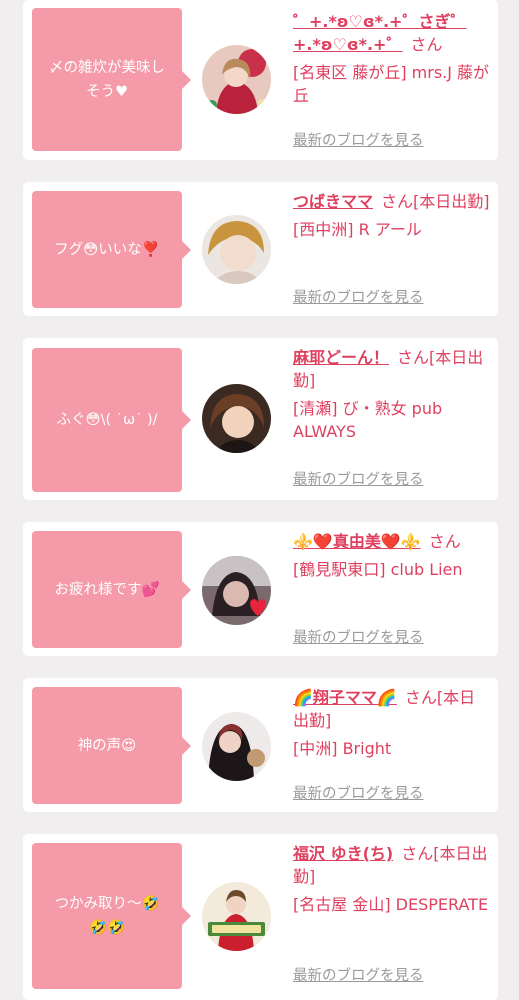 The height and width of the screenshot is (1000, 519). What do you see at coordinates (435, 201) in the screenshot?
I see `name-suffix: さん[本日出勤]` at bounding box center [435, 201].